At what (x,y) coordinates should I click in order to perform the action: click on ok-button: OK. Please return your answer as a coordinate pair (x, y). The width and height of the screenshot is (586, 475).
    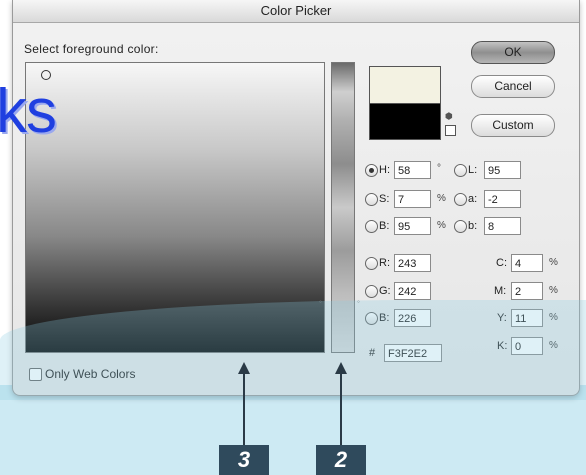
    Looking at the image, I should click on (513, 52).